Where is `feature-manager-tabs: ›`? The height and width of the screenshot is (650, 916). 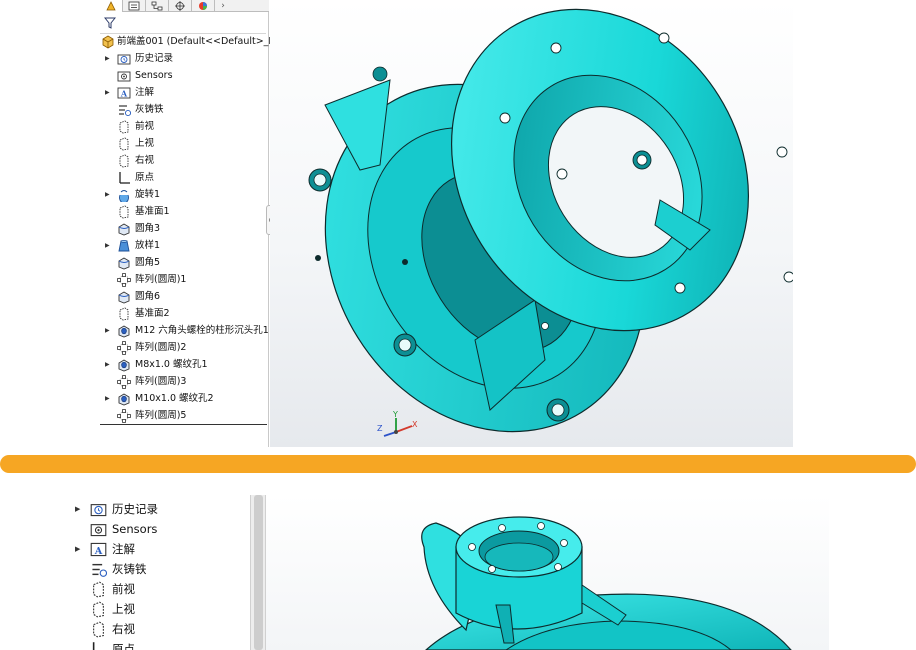
feature-manager-tabs: › is located at coordinates (184, 6).